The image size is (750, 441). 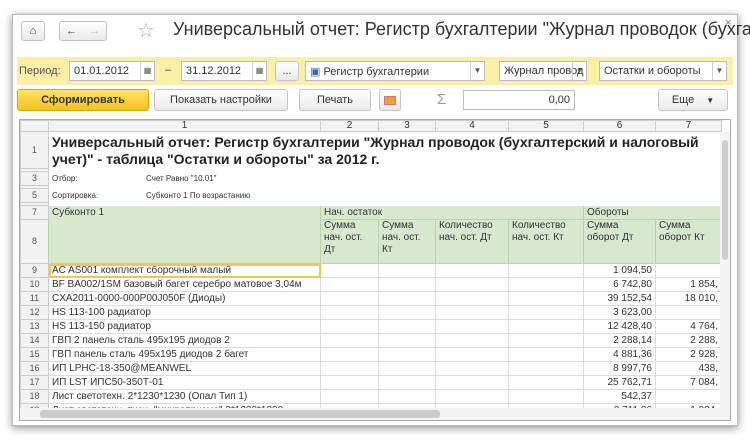 I want to click on register-select: Журнал провод ▼, so click(x=543, y=71).